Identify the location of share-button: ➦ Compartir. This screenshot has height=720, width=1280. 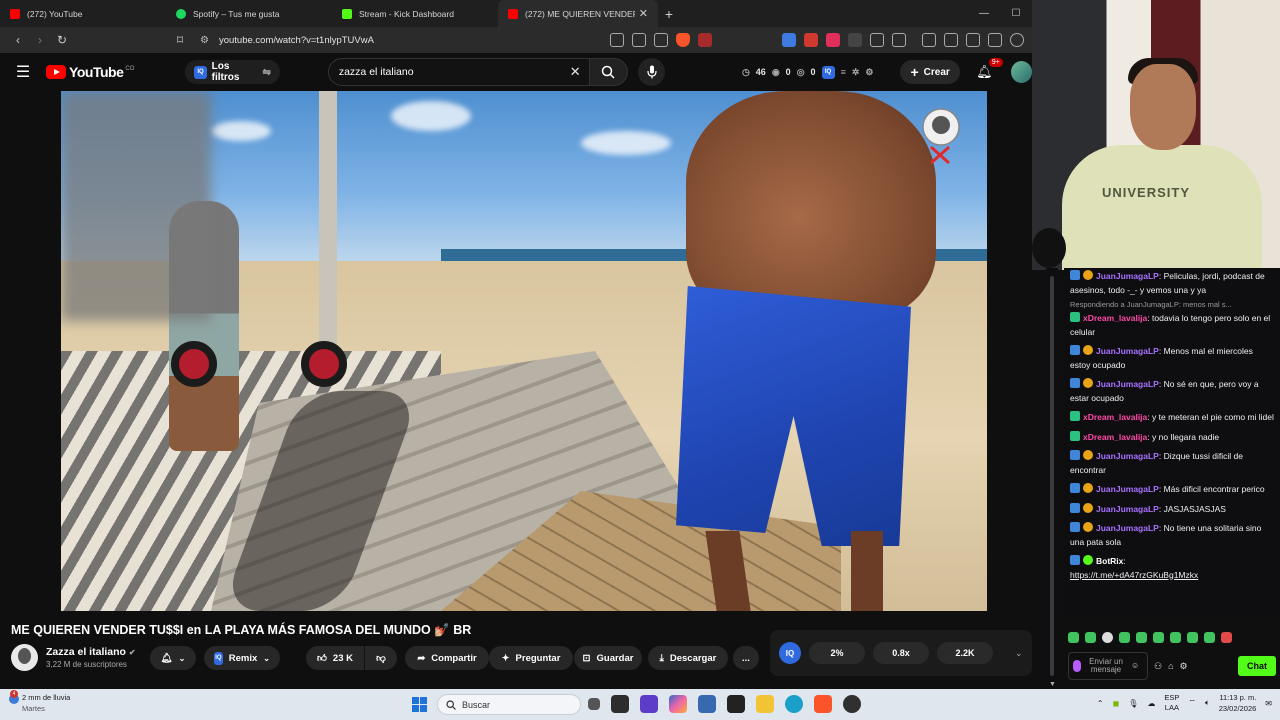
(447, 658).